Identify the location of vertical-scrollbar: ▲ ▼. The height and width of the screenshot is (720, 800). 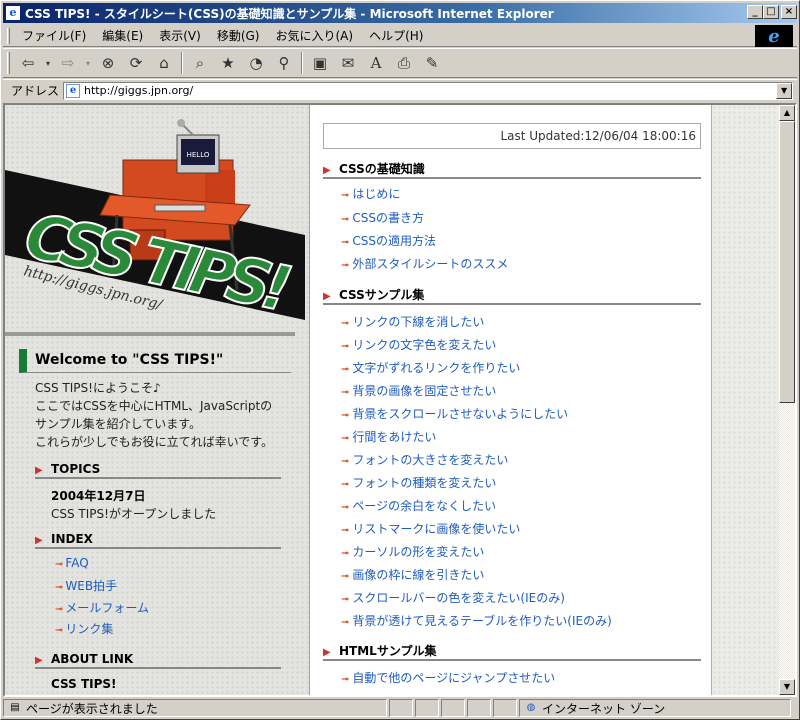
(787, 400).